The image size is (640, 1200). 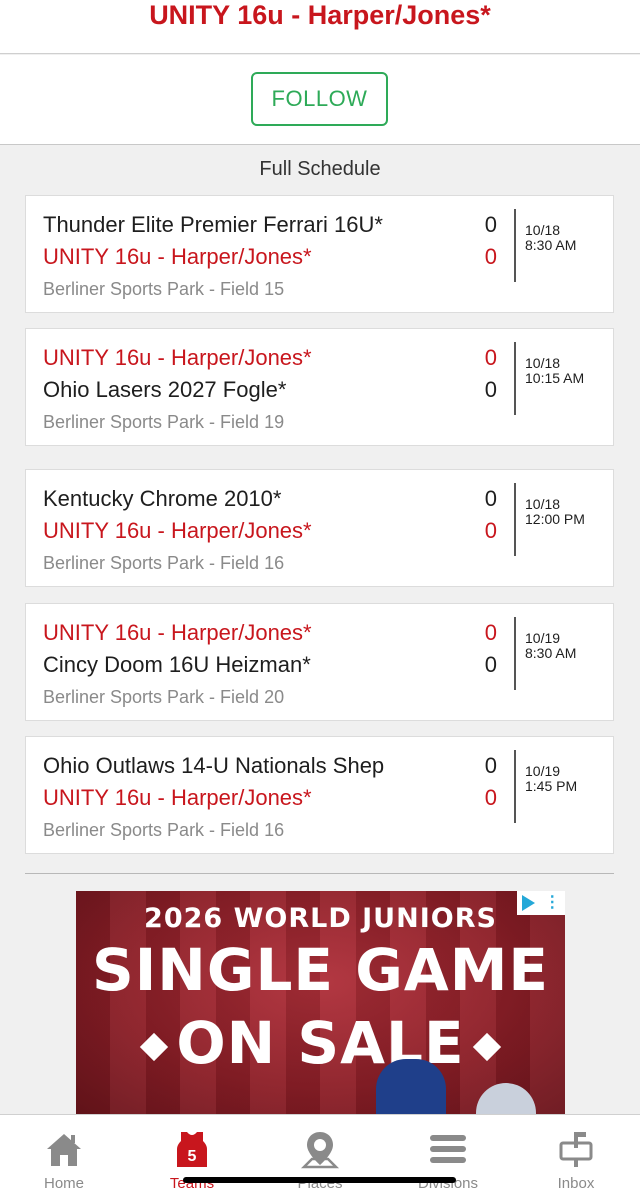 What do you see at coordinates (213, 224) in the screenshot?
I see `team-name: Thunder Elite Premier Ferrari 16U*` at bounding box center [213, 224].